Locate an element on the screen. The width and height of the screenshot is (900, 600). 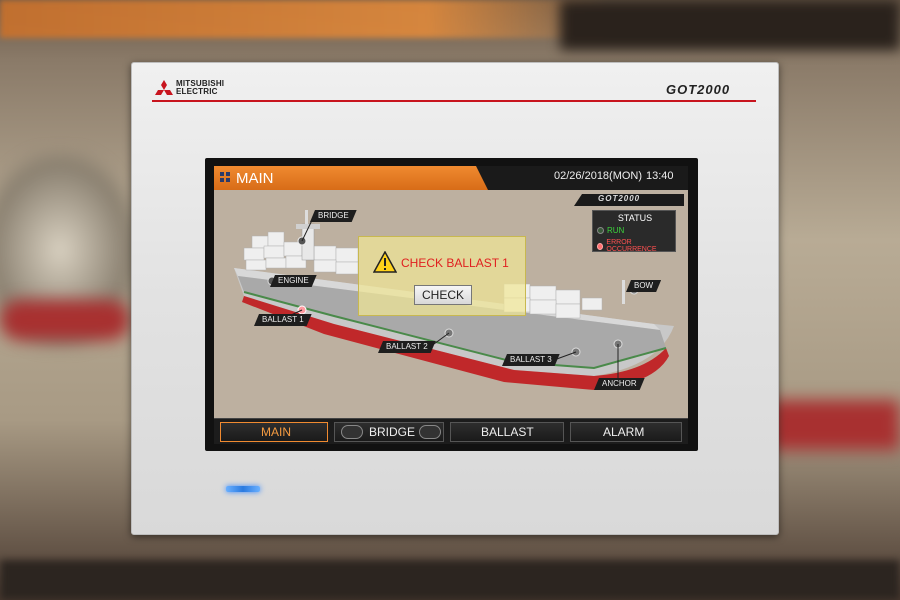
background-hull-right is located at coordinates (835, 425).